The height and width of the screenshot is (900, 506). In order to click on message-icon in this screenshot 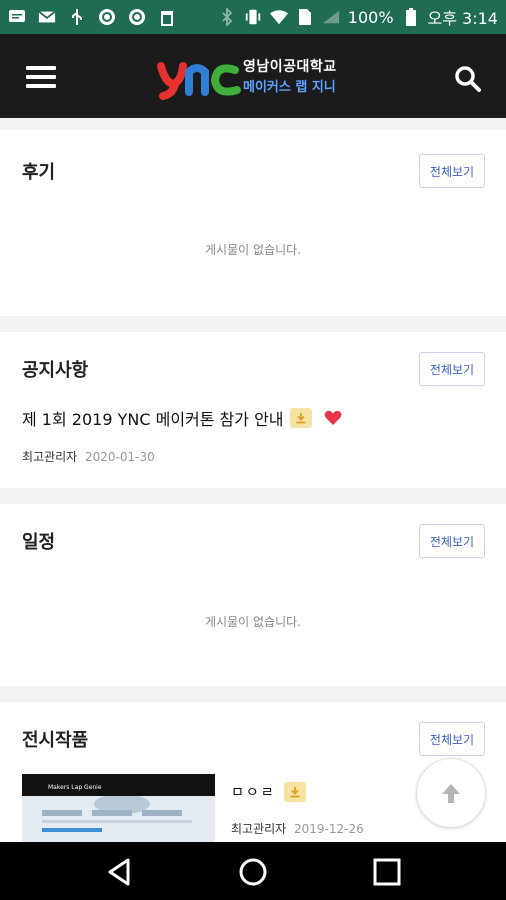, I will do `click(17, 17)`.